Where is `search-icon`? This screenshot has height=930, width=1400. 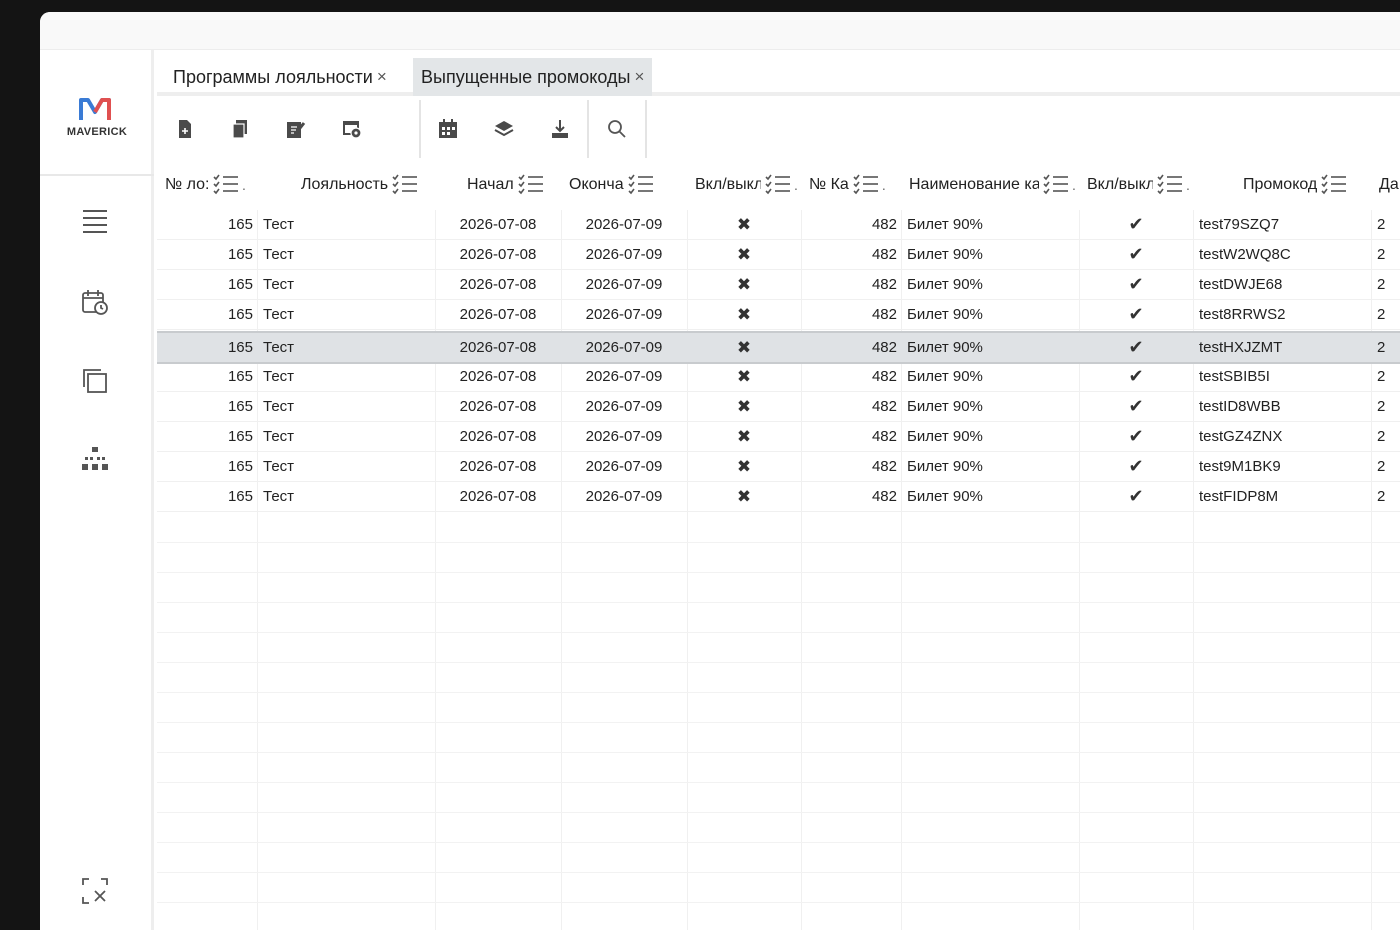 search-icon is located at coordinates (617, 129).